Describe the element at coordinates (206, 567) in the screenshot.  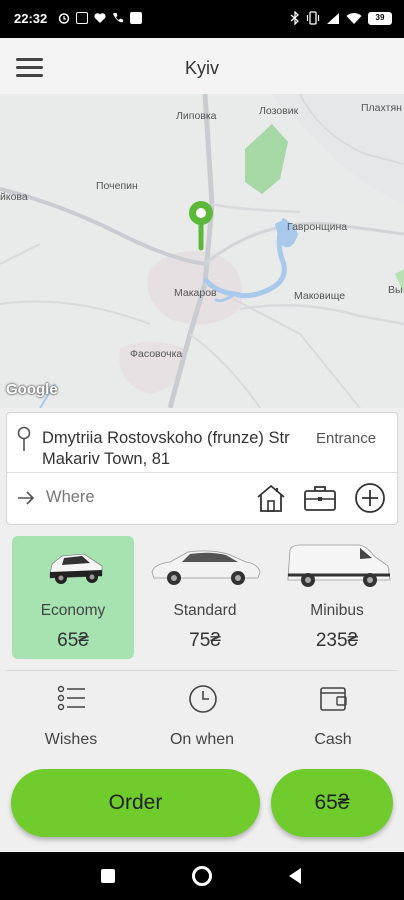
I see `standard-car-icon` at that location.